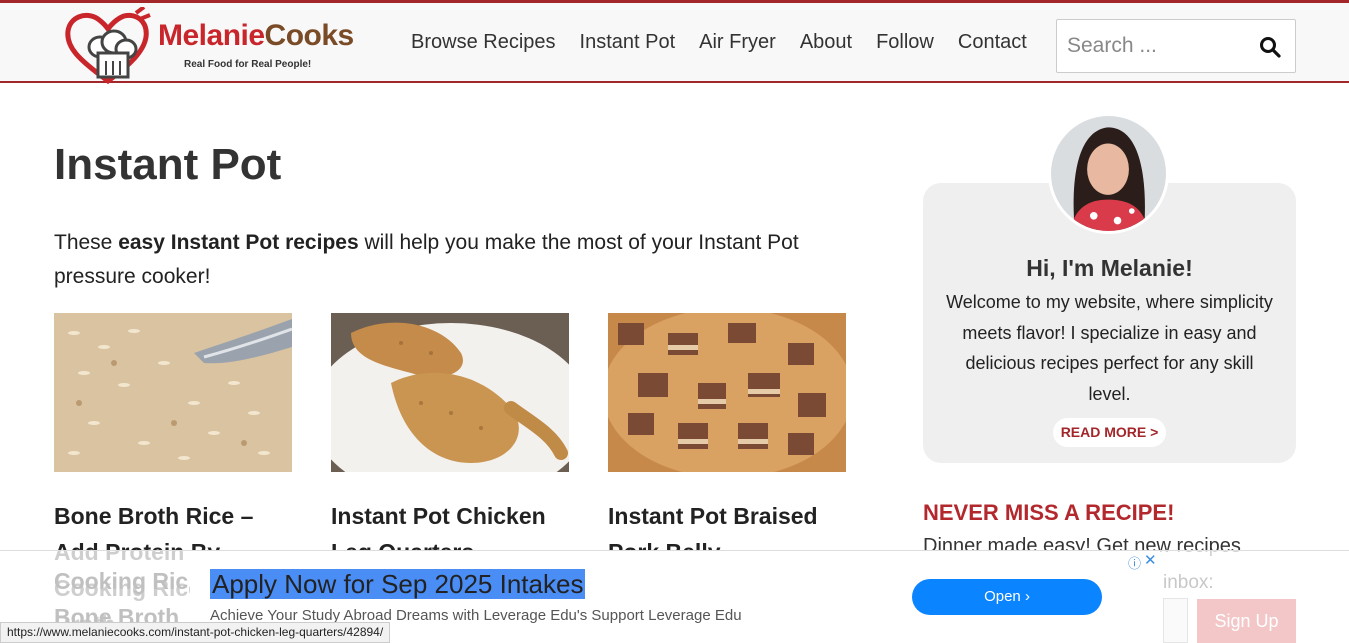 The width and height of the screenshot is (1349, 643). I want to click on site-logo: MelanieCooks Real Food for Real People!, so click(209, 46).